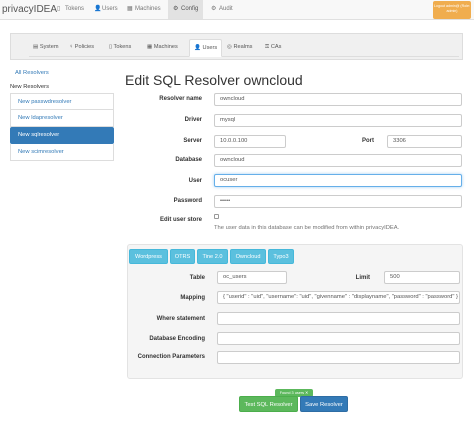 Image resolution: width=474 pixels, height=422 pixels. Describe the element at coordinates (29, 87) in the screenshot. I see `sidebar-new-resolvers-heading: New Resolvers` at that location.